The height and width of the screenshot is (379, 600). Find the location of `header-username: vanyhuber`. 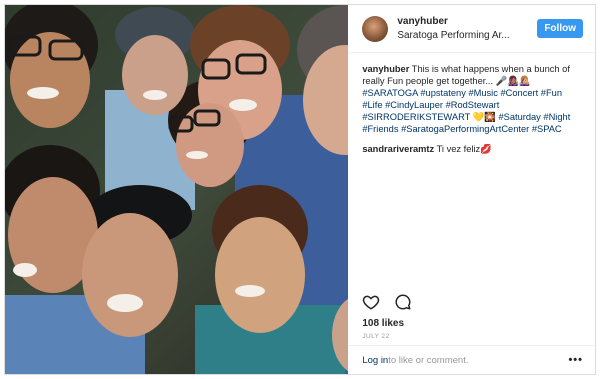

header-username: vanyhuber is located at coordinates (467, 22).